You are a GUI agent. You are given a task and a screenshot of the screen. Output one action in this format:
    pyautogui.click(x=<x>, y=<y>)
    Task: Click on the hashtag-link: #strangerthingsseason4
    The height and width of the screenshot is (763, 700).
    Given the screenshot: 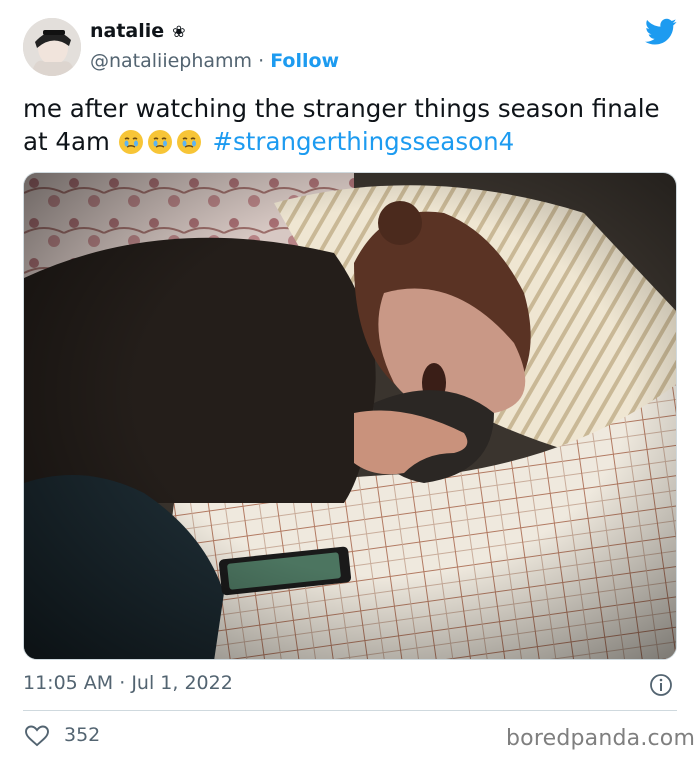 What is the action you would take?
    pyautogui.click(x=363, y=141)
    